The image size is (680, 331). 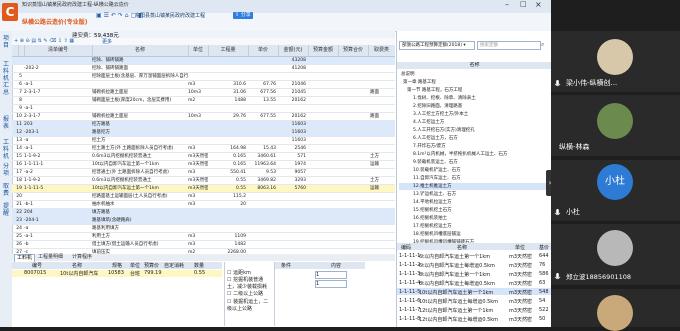 What do you see at coordinates (19, 148) in the screenshot?
I see `cell-n: 14` at bounding box center [19, 148].